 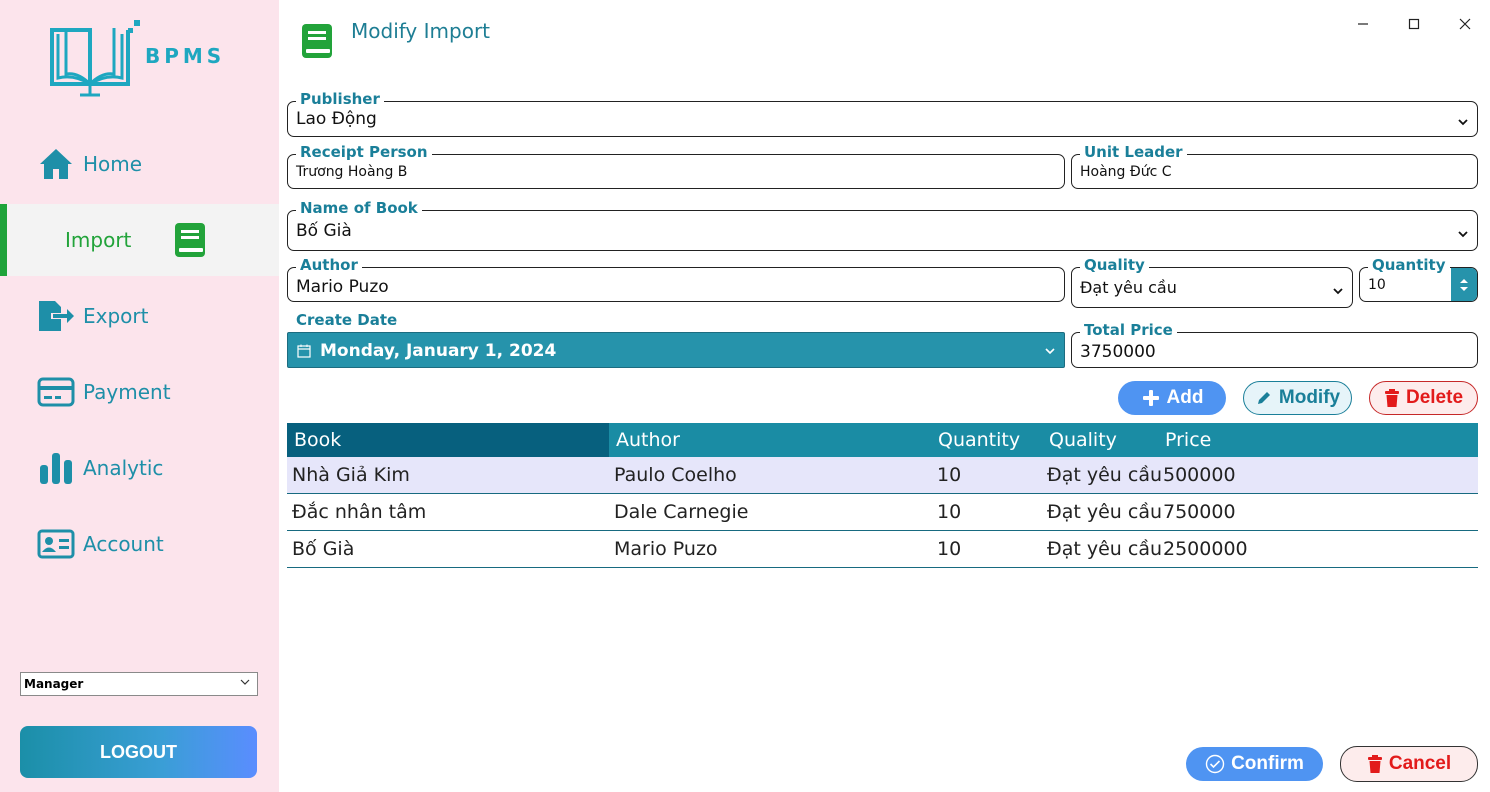 I want to click on role-select: Manager, so click(x=139, y=684).